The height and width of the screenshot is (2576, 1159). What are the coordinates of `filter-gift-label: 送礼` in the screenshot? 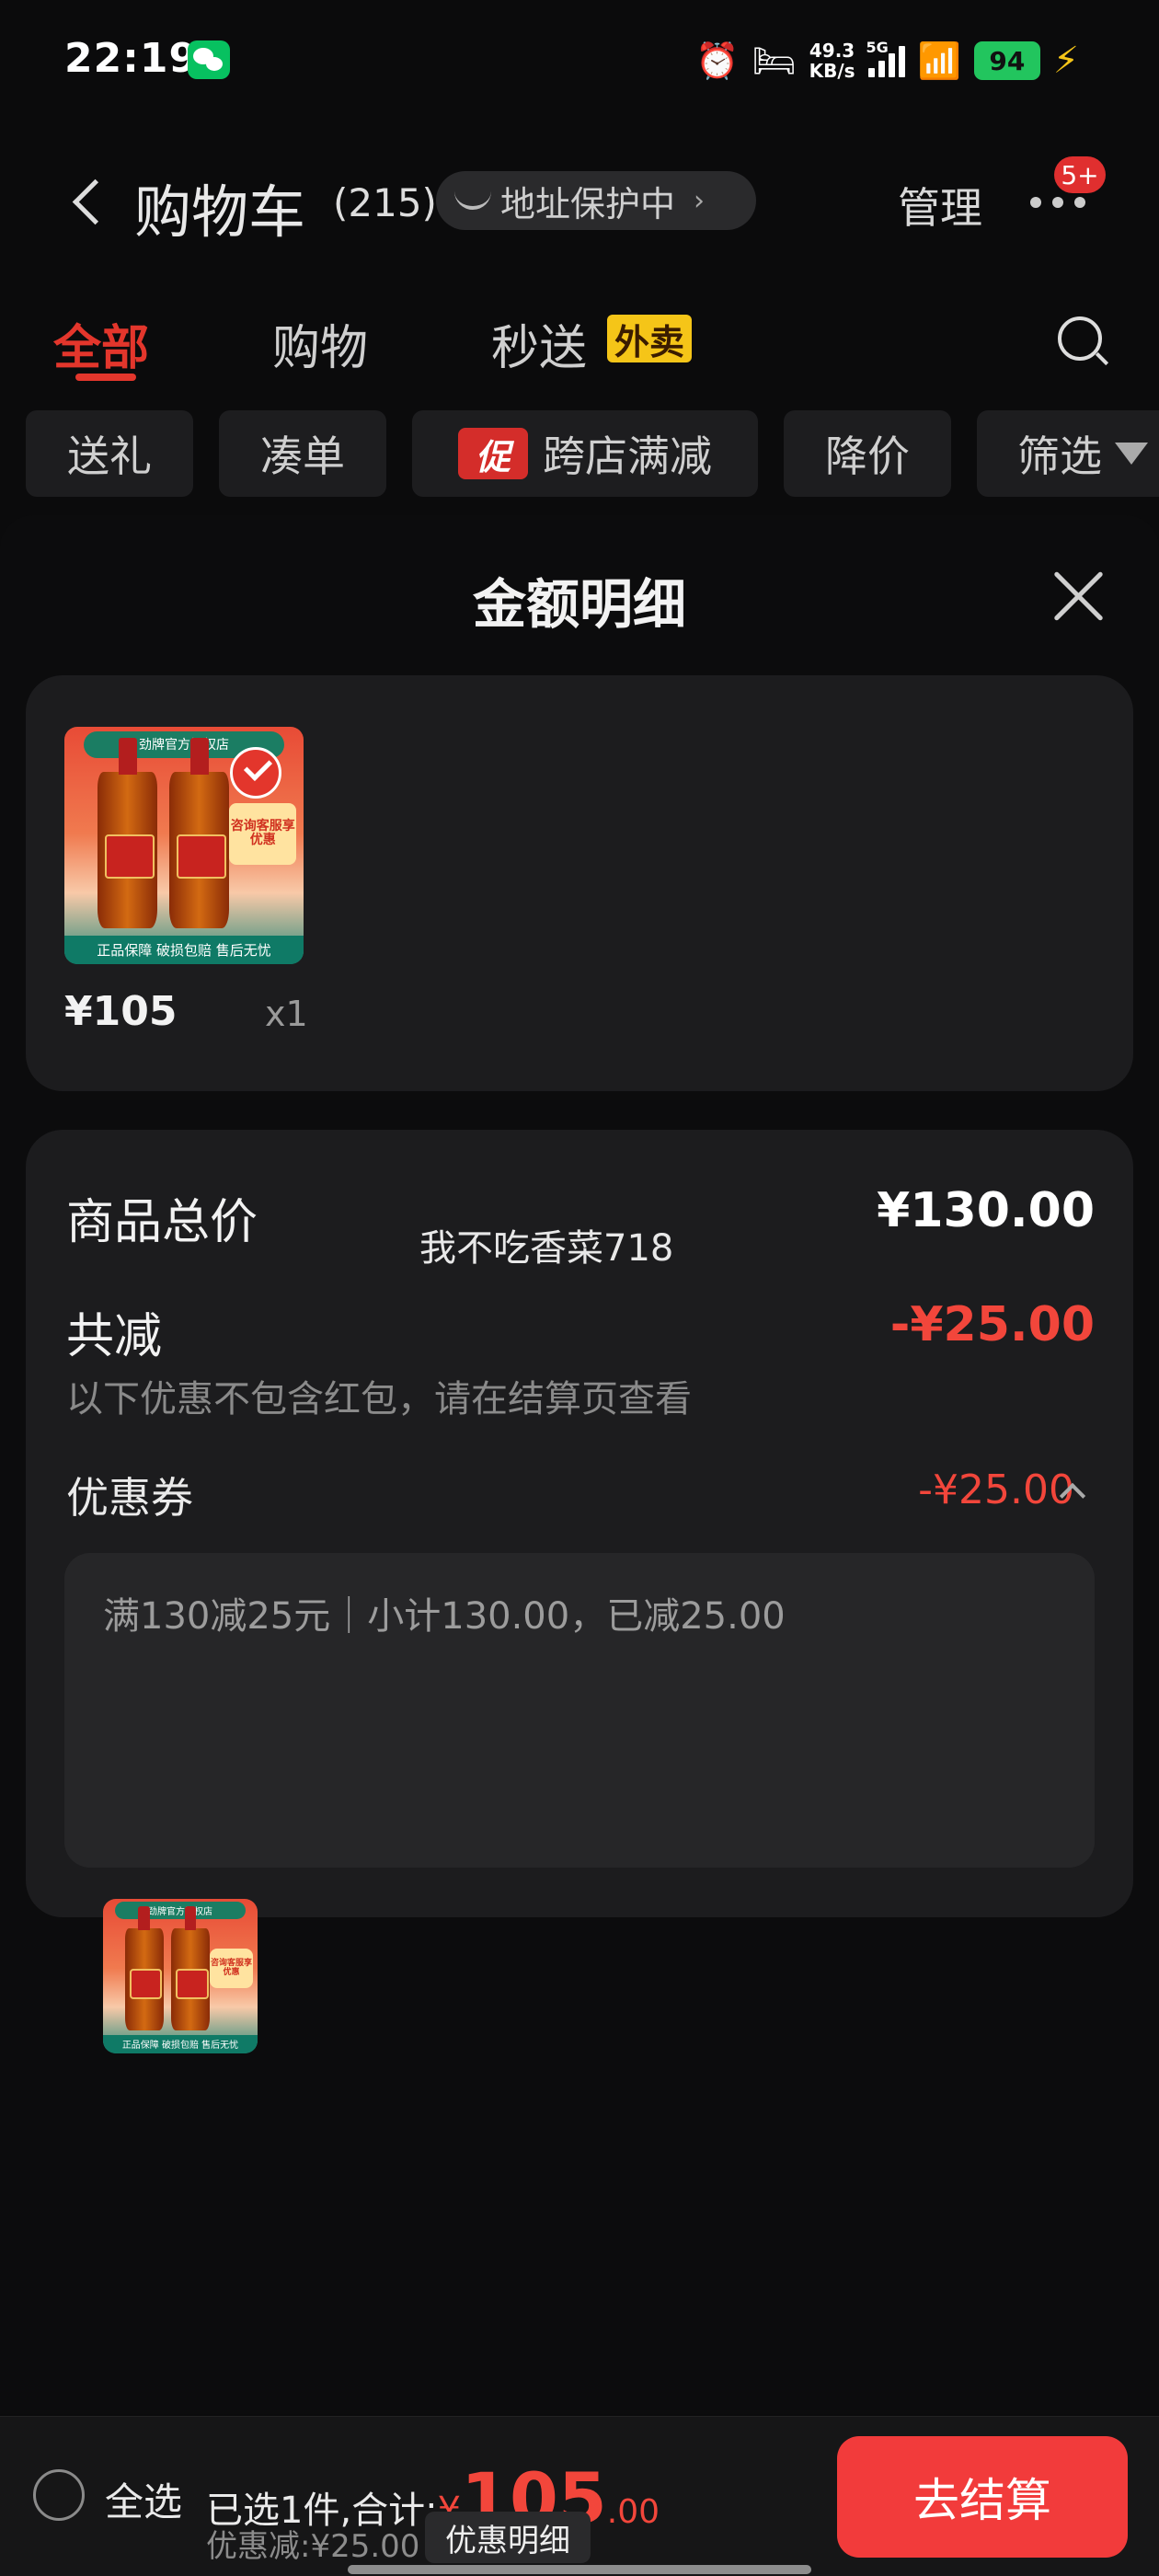 It's located at (109, 456).